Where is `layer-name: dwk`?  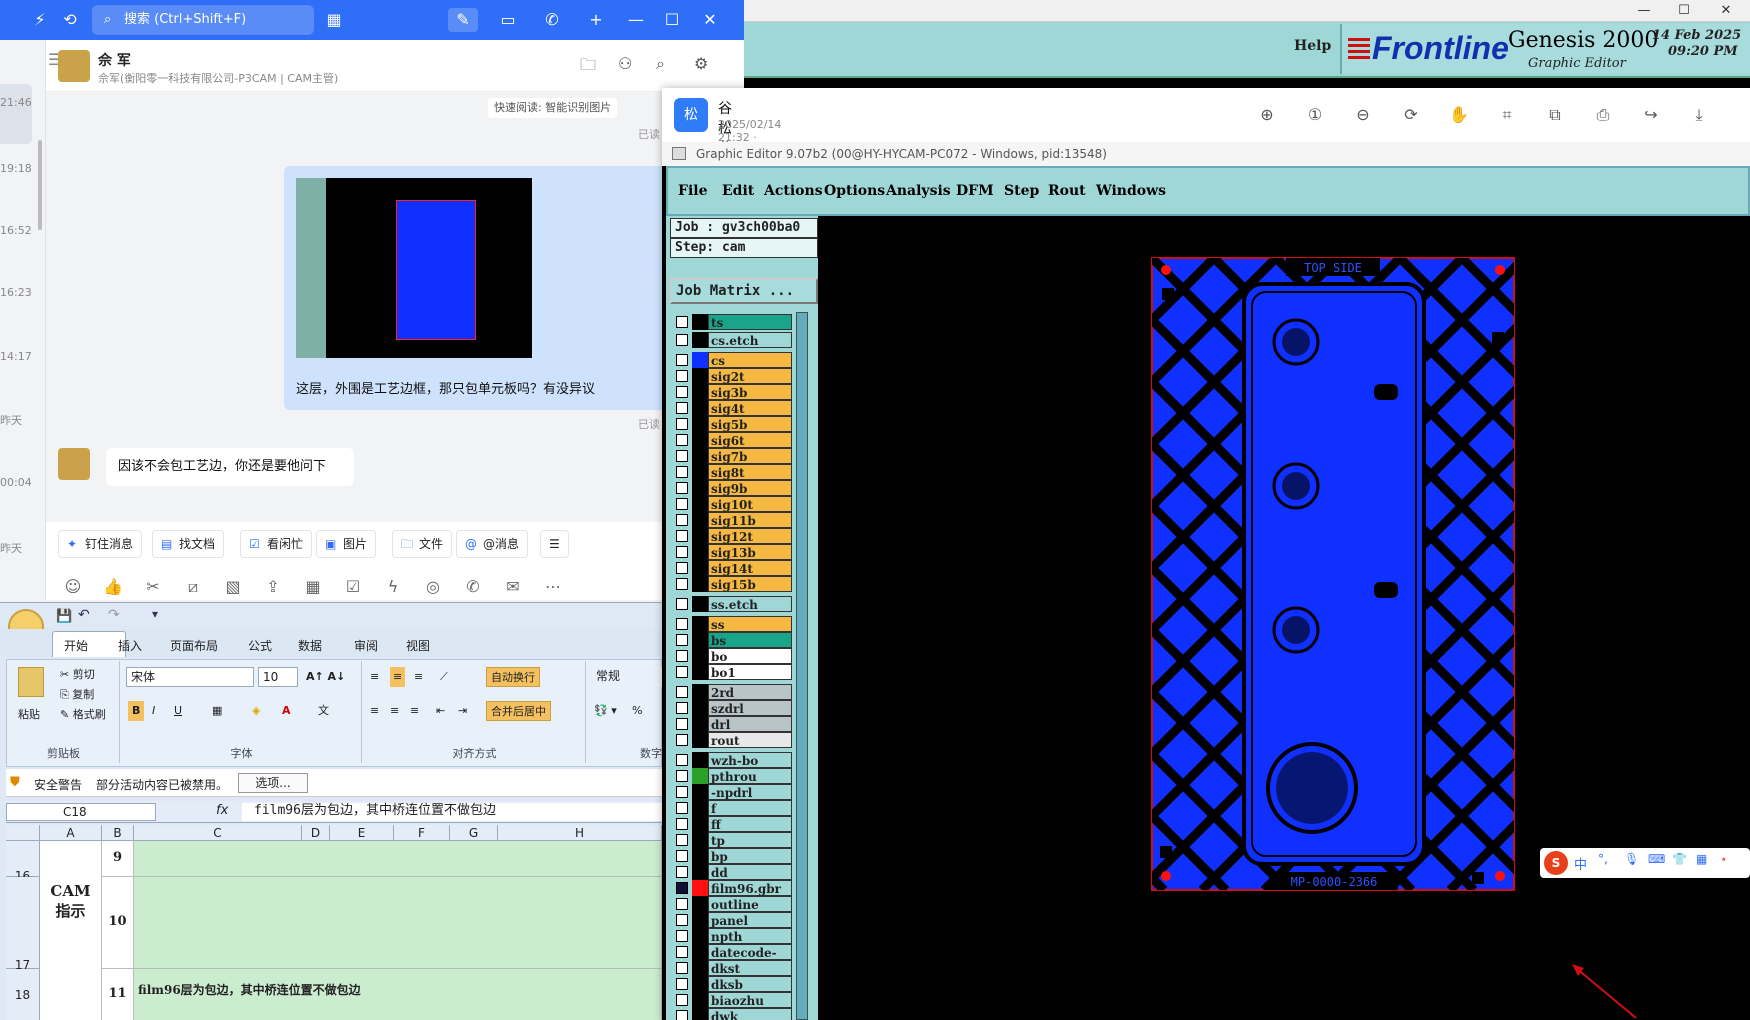 layer-name: dwk is located at coordinates (750, 1014).